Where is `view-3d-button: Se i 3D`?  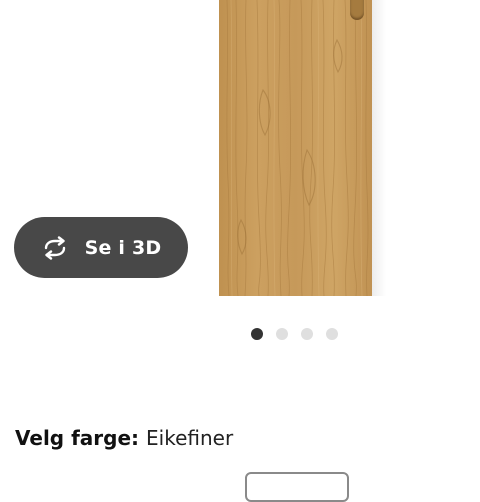
view-3d-button: Se i 3D is located at coordinates (101, 247).